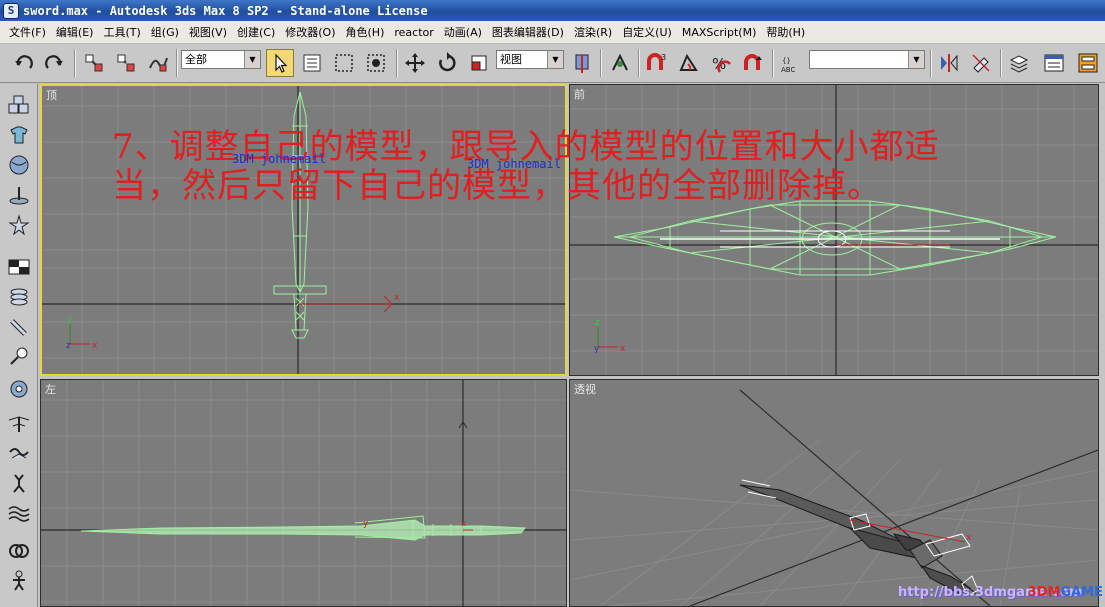  What do you see at coordinates (867, 59) in the screenshot?
I see `named-selection-dropdown: ▼` at bounding box center [867, 59].